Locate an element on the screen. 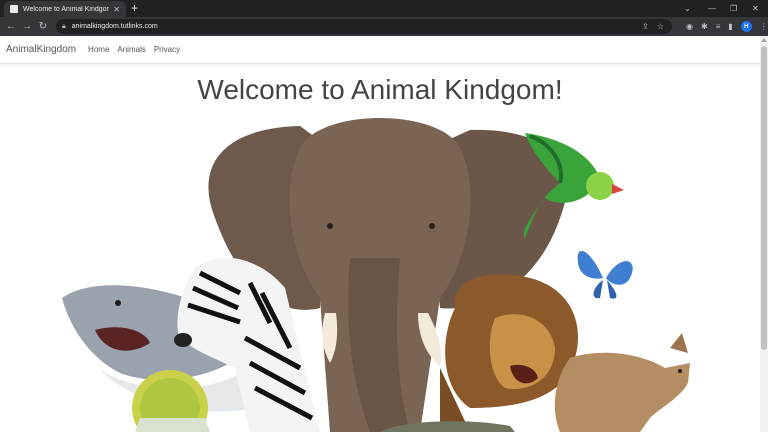 The height and width of the screenshot is (432, 768). butterfly-image is located at coordinates (605, 275).